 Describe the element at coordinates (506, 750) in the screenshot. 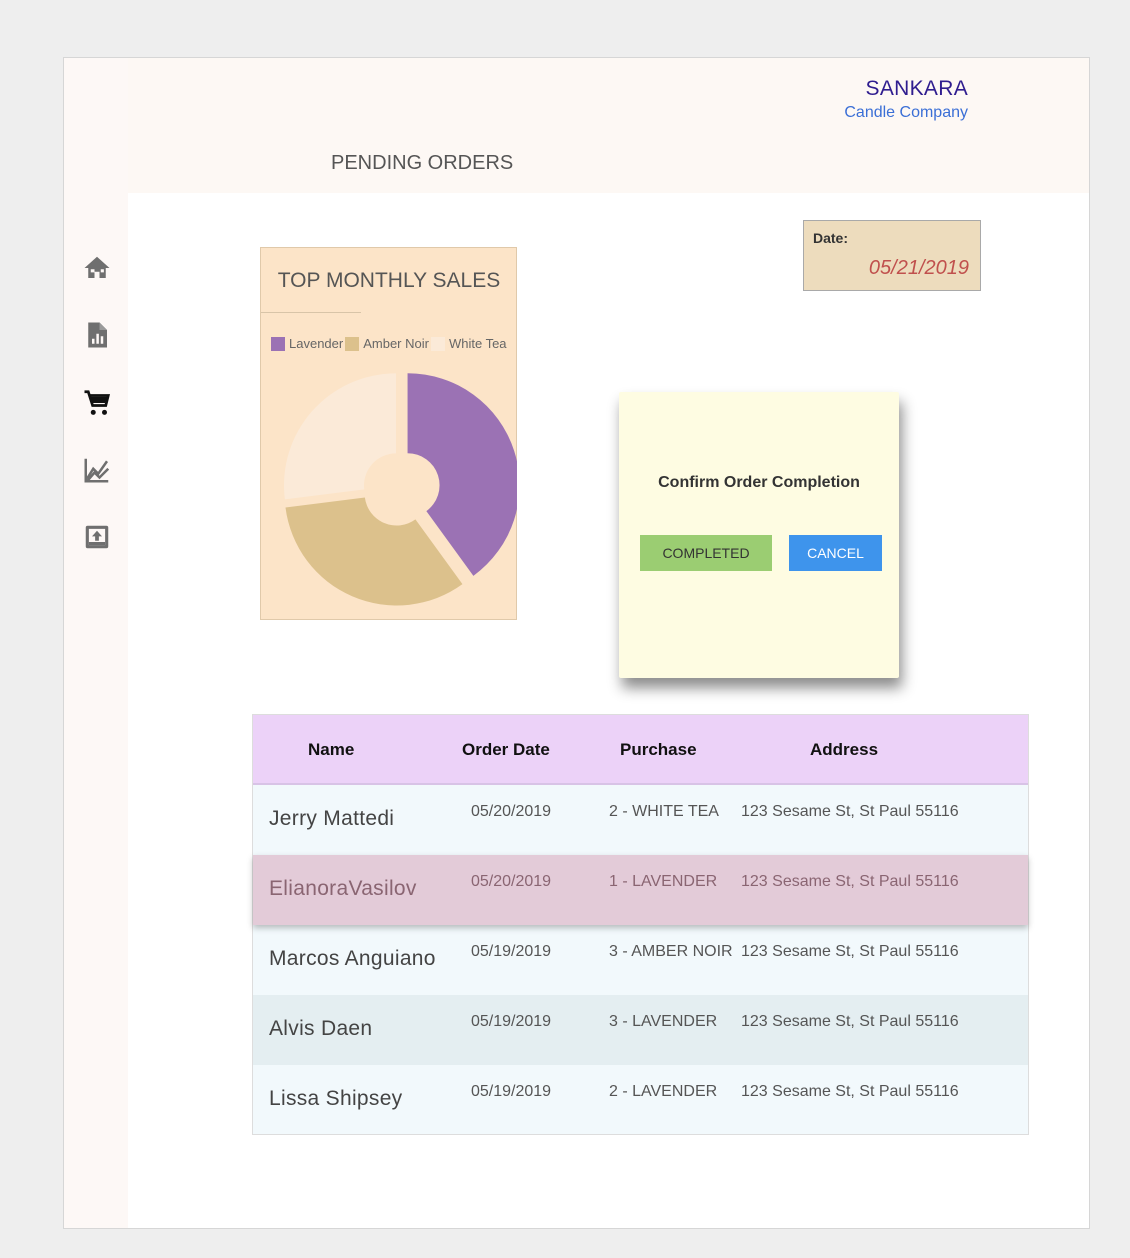

I see `column-header-order-date: Order Date` at that location.